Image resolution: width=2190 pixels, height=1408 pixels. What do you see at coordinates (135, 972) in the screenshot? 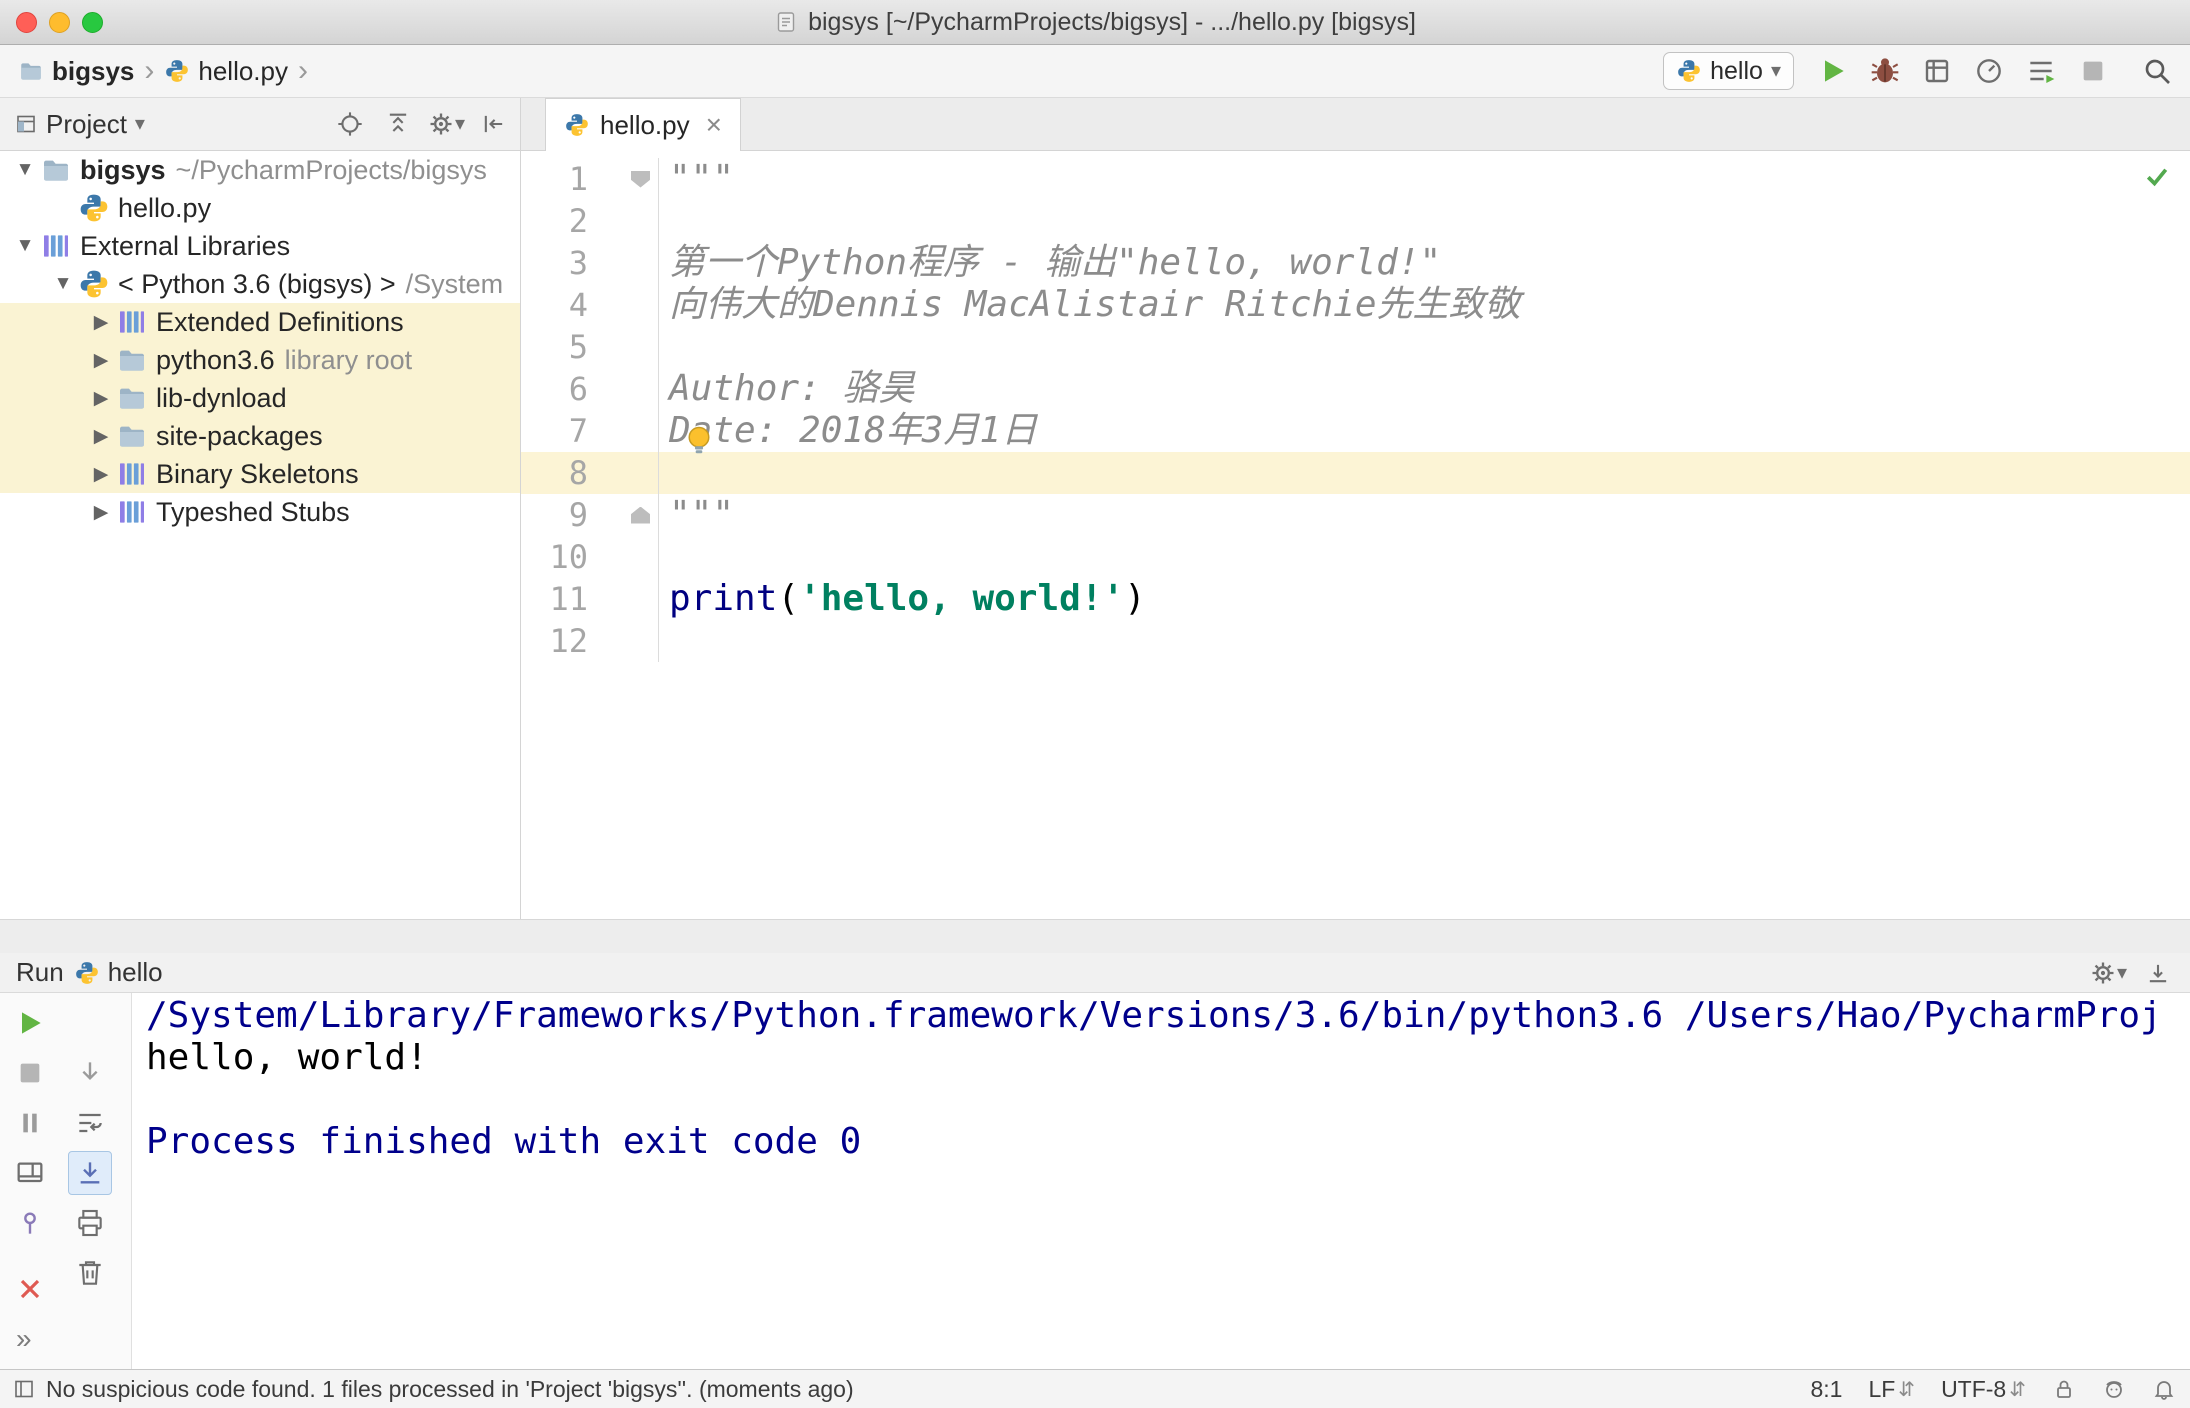
I see `run-tab-label: hello` at bounding box center [135, 972].